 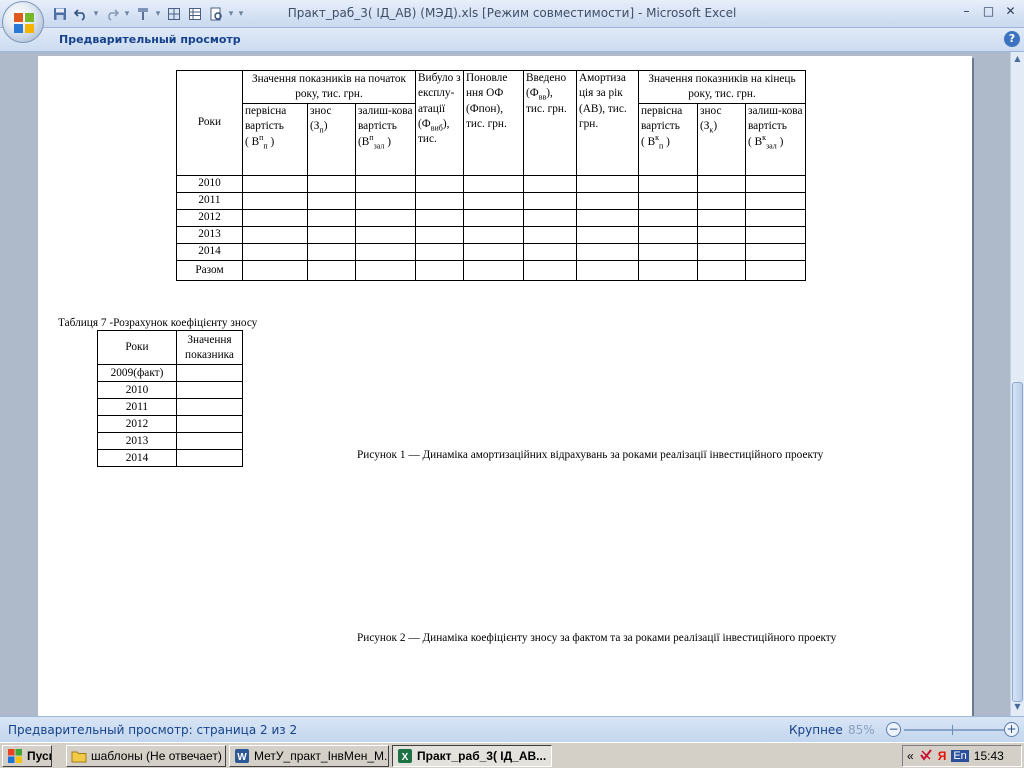 I want to click on col-header-end-initial: первісна вартість( Вкп ), so click(x=668, y=139).